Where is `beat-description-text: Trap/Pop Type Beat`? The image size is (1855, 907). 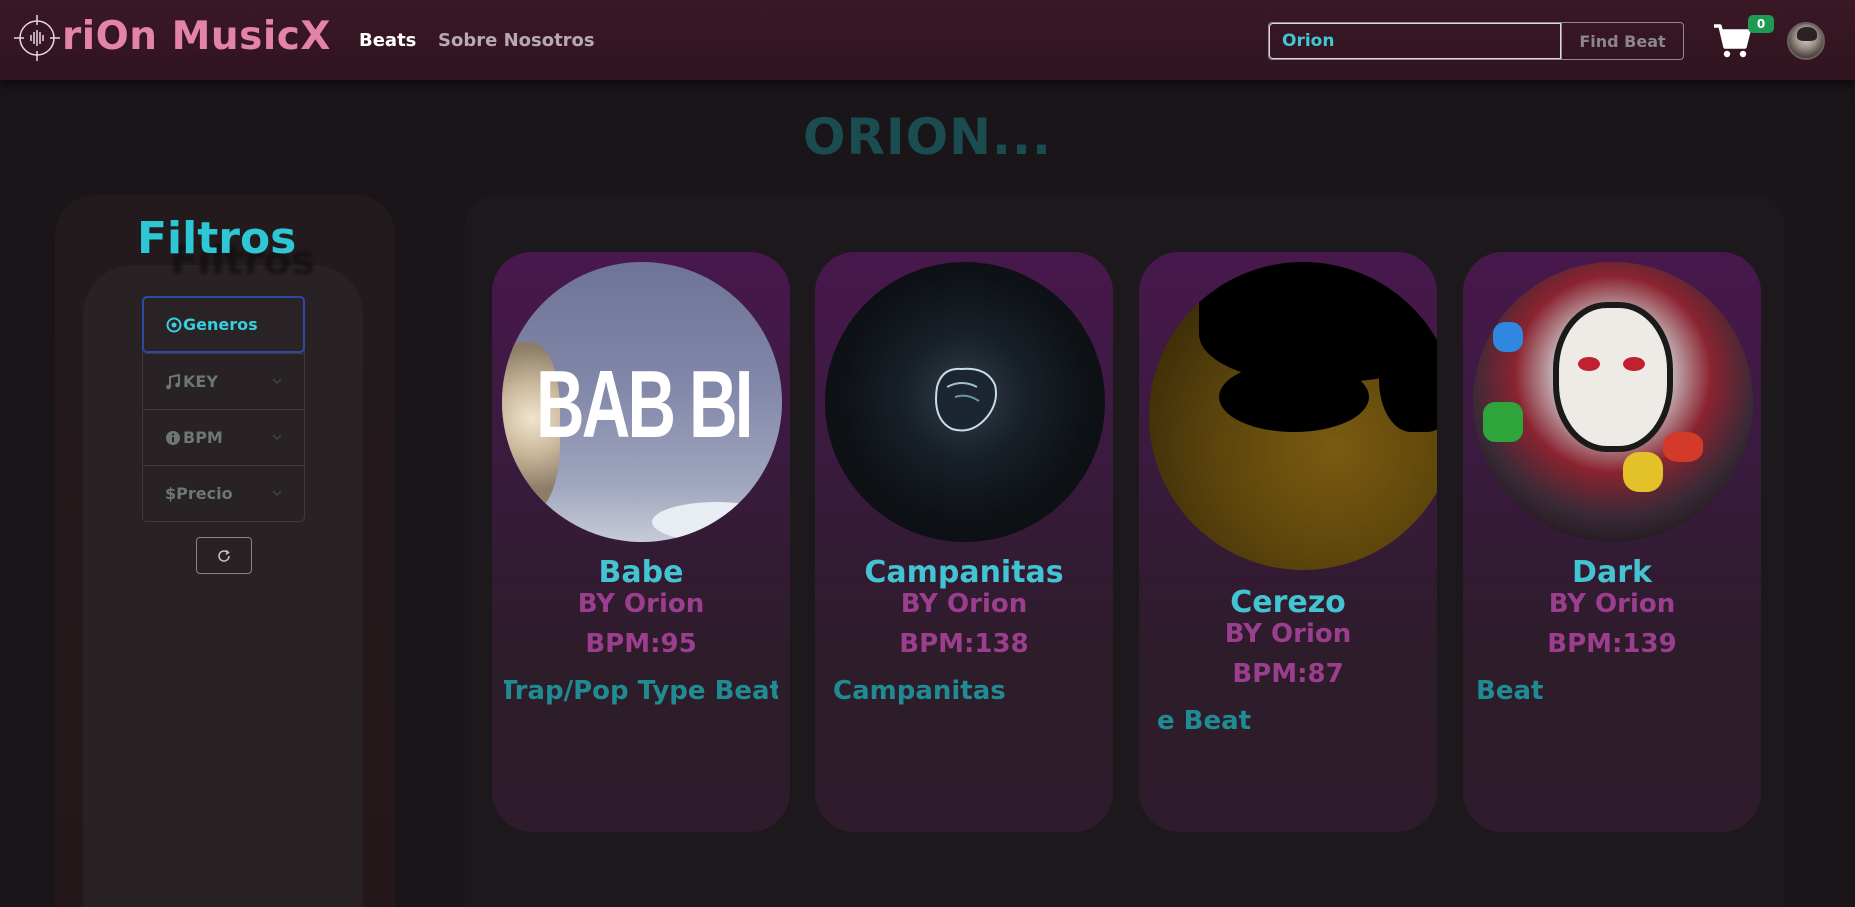
beat-description-text: Trap/Pop Type Beat is located at coordinates (641, 691).